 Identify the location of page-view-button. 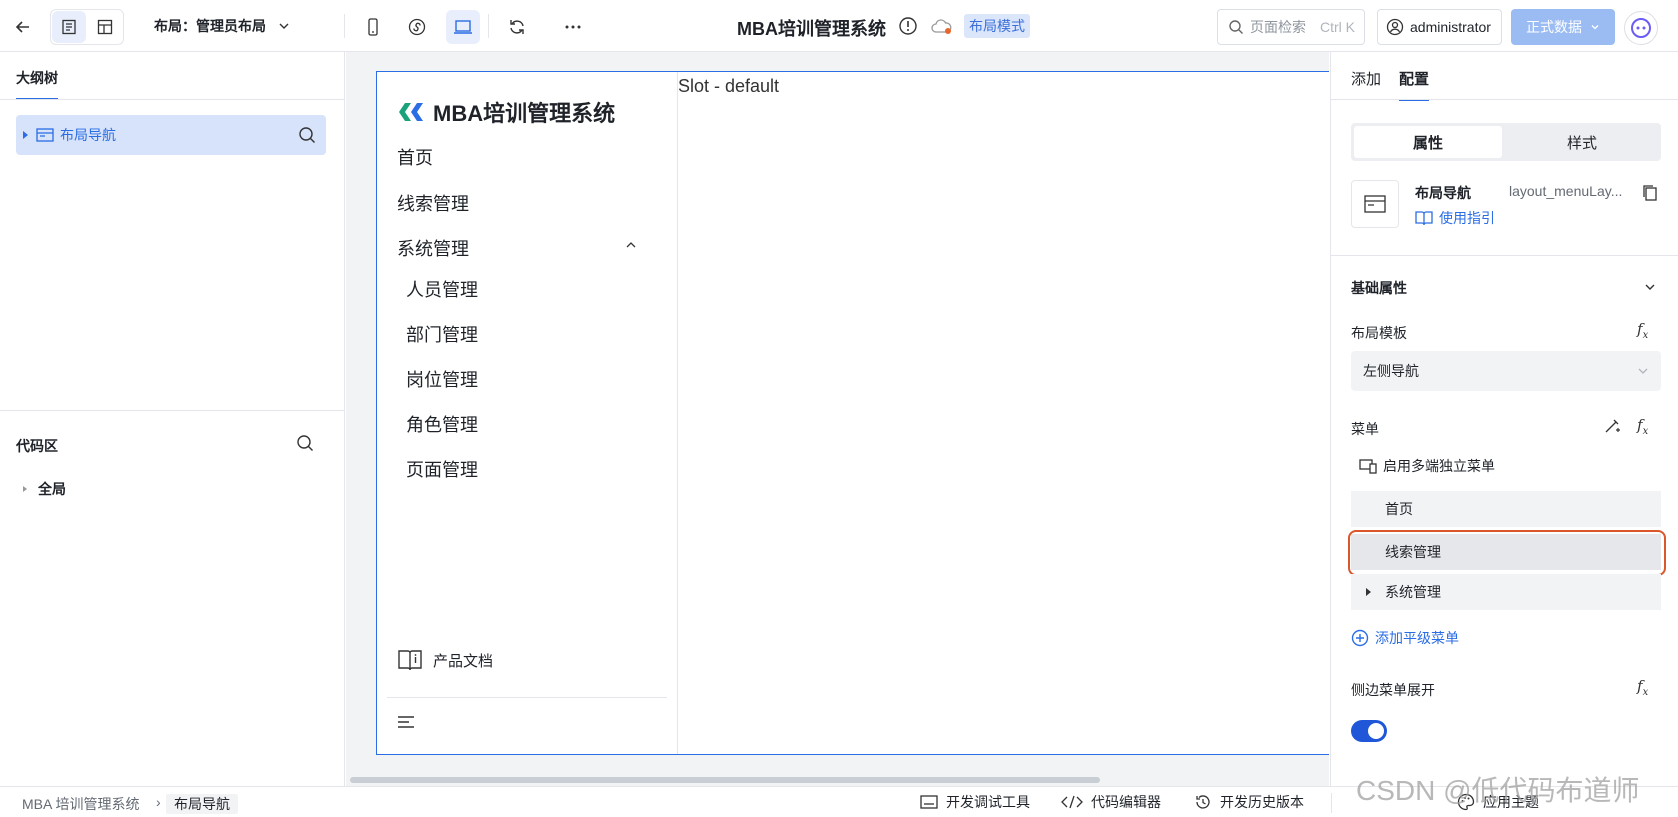
(69, 27).